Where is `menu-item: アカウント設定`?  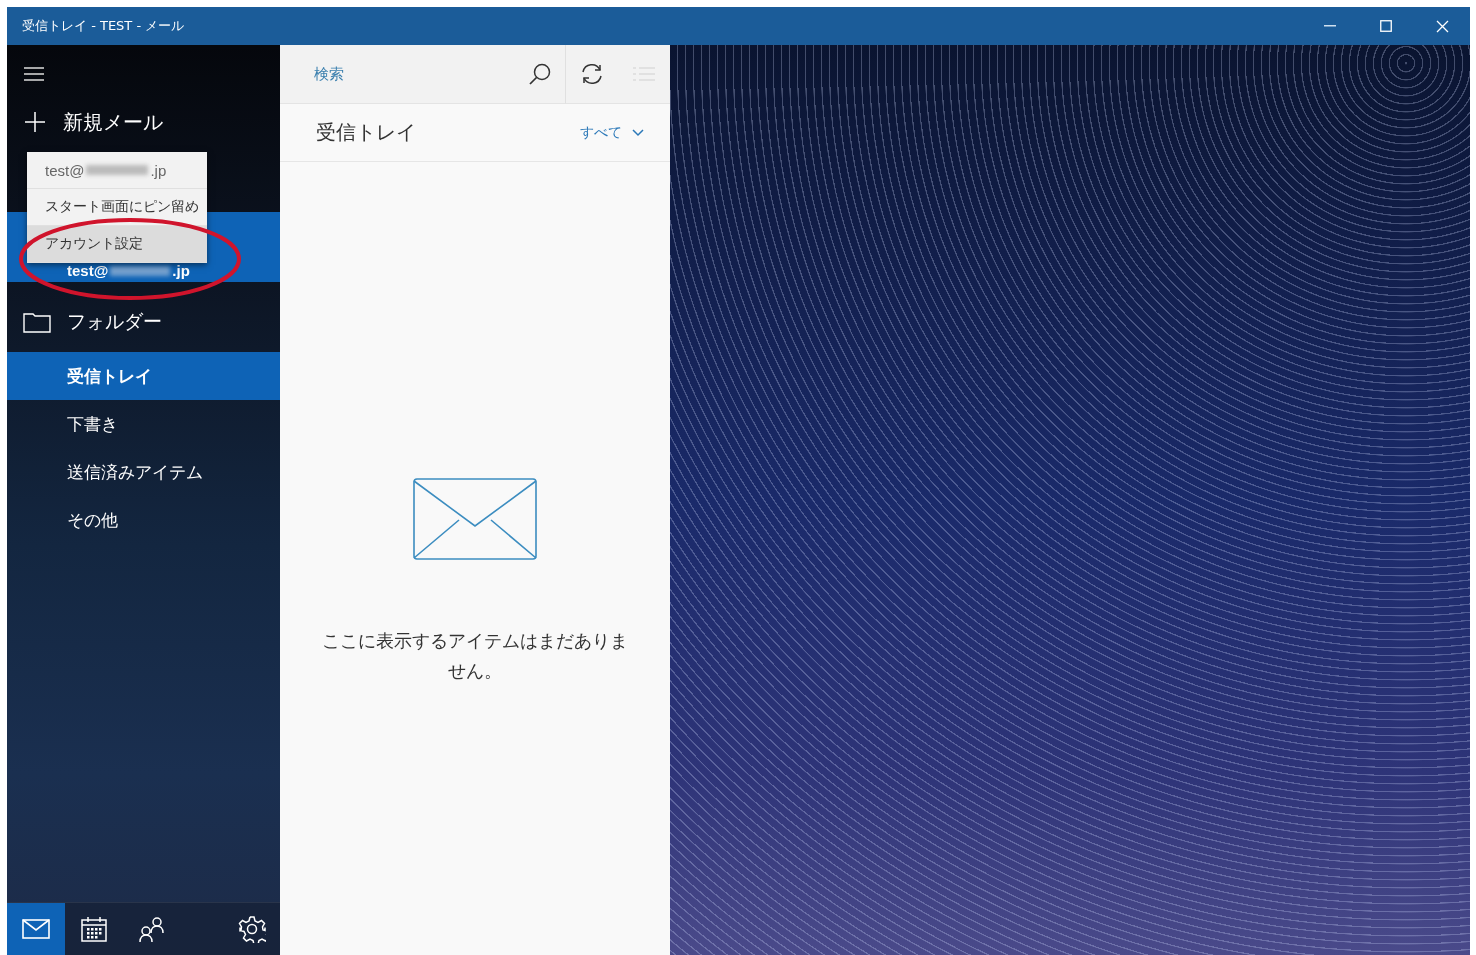
menu-item: アカウント設定 is located at coordinates (117, 244).